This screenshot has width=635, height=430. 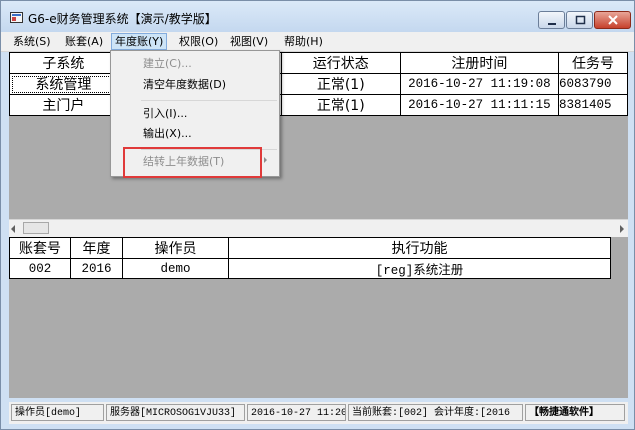 I want to click on close-icon, so click(x=613, y=20).